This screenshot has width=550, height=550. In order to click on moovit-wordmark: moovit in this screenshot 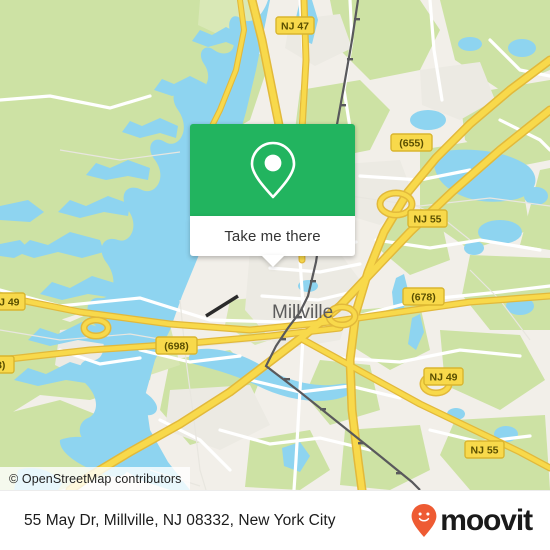, I will do `click(486, 520)`.